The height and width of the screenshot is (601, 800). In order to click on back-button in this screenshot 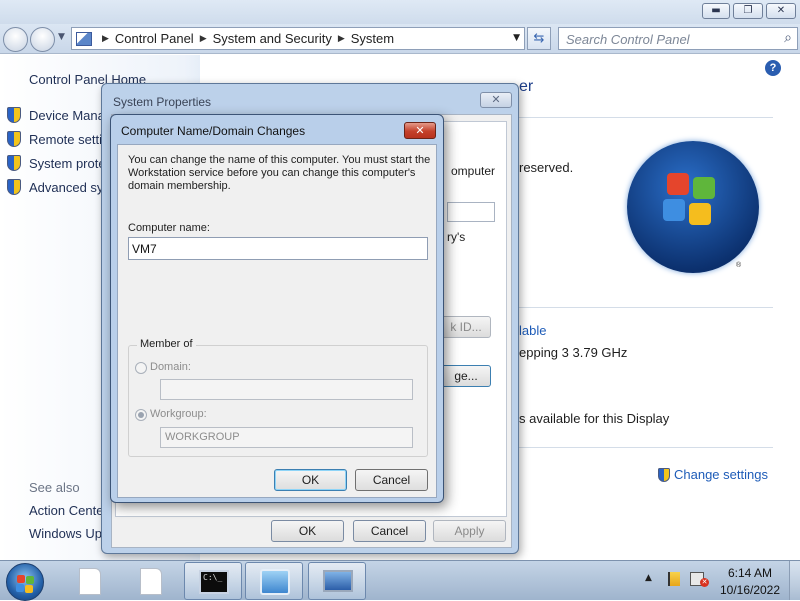, I will do `click(15, 39)`.